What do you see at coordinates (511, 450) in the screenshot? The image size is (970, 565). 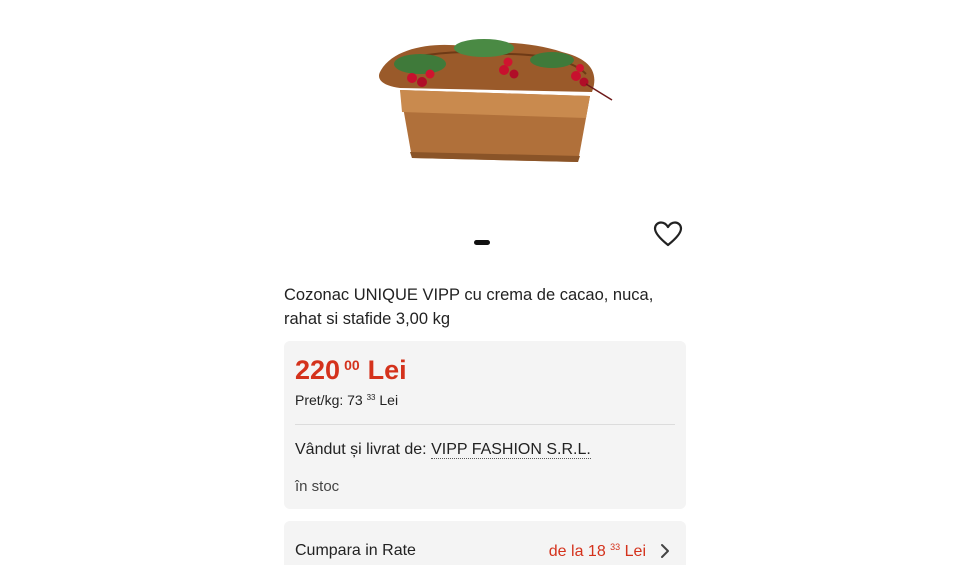 I see `seller-link: VIPP FASHION S.R.L.` at bounding box center [511, 450].